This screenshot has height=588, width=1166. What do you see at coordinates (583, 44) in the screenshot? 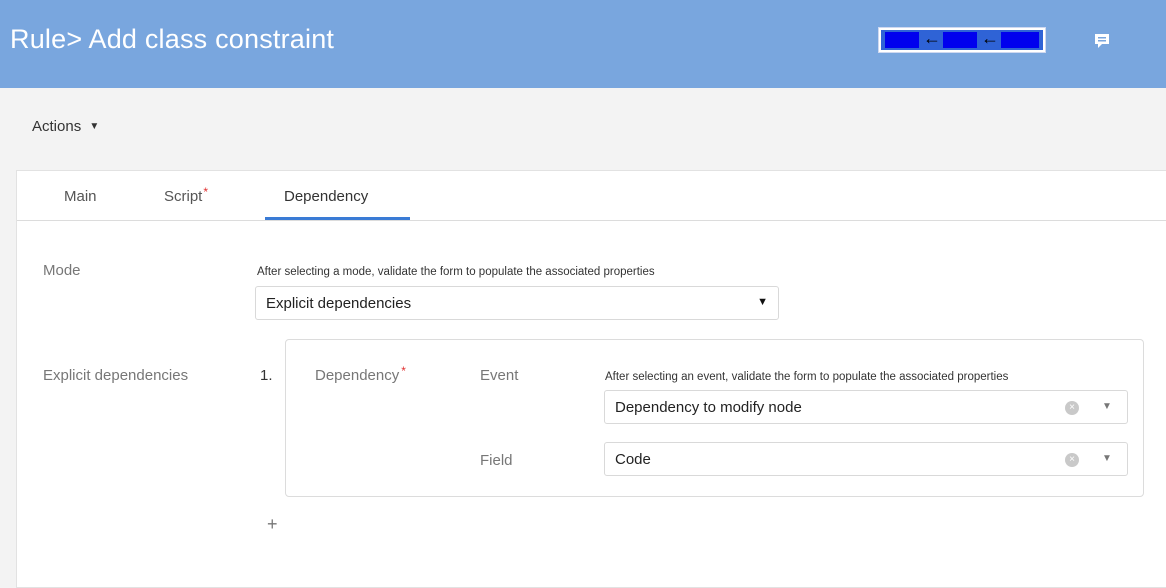
I see `app-header: Rule> Add class constraint ← ←` at bounding box center [583, 44].